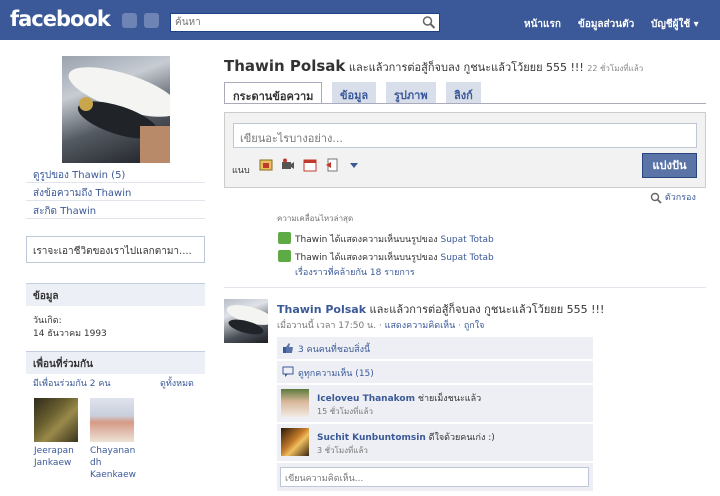  I want to click on similar-stories-link: เรื่องราวที่คล้ายกัน 18 รายการ, so click(355, 272).